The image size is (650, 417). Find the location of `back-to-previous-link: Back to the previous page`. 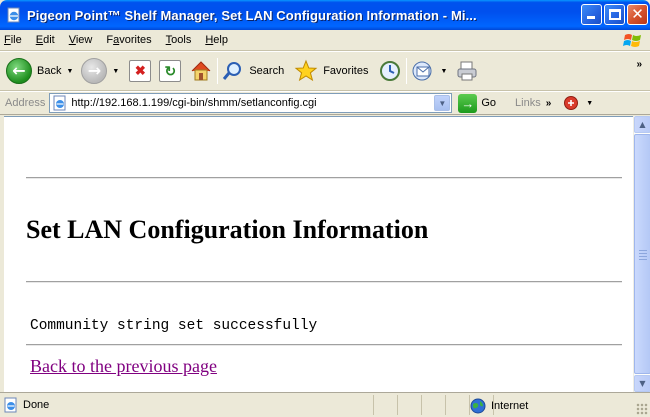

back-to-previous-link: Back to the previous page is located at coordinates (123, 366).